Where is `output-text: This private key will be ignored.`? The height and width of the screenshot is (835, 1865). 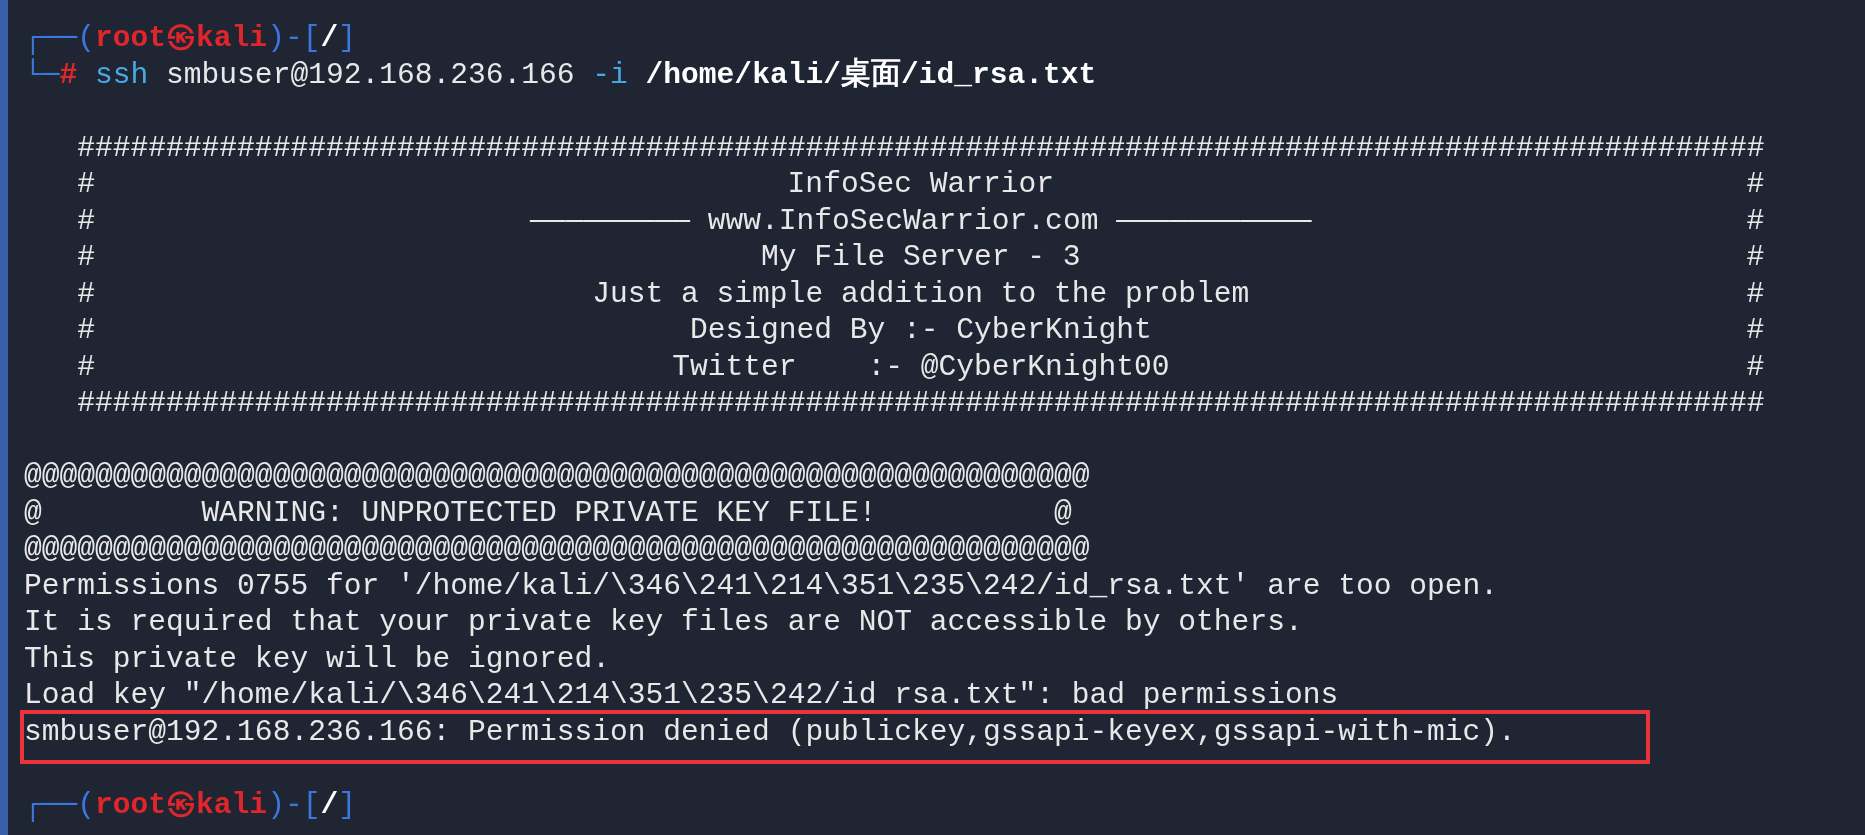 output-text: This private key will be ignored. is located at coordinates (317, 658).